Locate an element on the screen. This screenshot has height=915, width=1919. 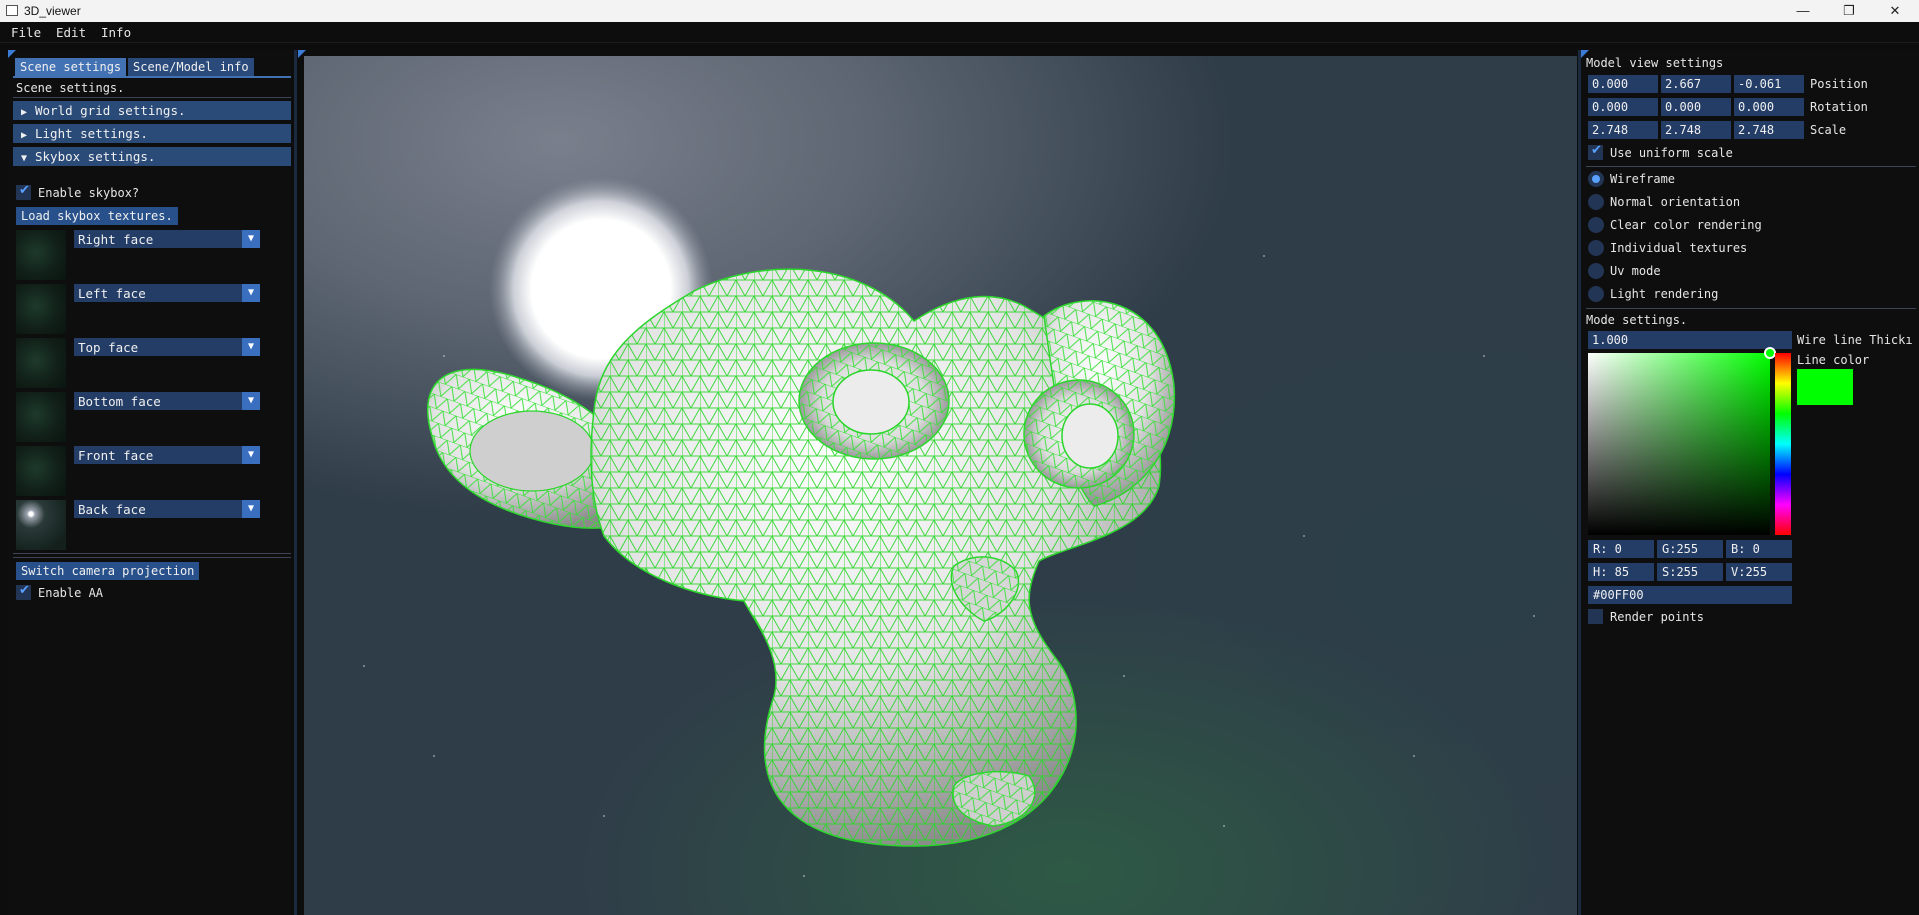
red-field: R: 0 is located at coordinates (1621, 549).